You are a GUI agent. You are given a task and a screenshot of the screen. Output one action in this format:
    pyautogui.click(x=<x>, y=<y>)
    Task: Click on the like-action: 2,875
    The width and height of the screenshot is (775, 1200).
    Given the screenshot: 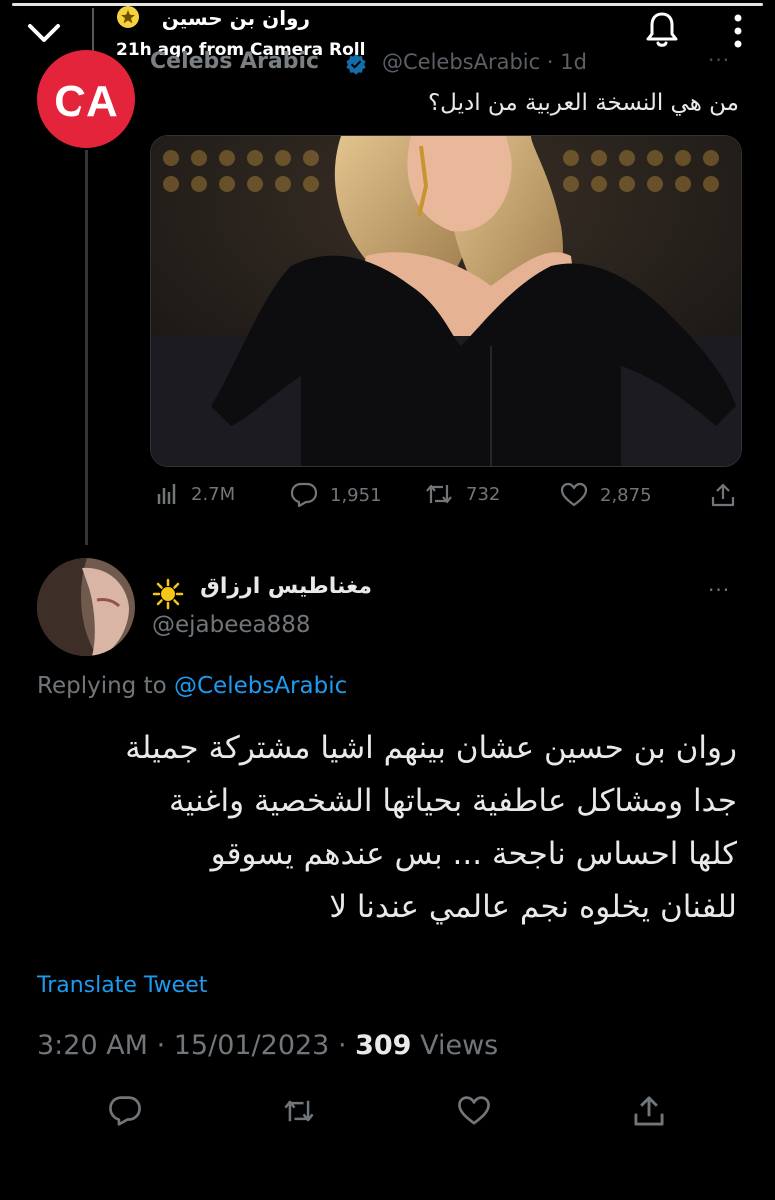 What is the action you would take?
    pyautogui.click(x=606, y=495)
    